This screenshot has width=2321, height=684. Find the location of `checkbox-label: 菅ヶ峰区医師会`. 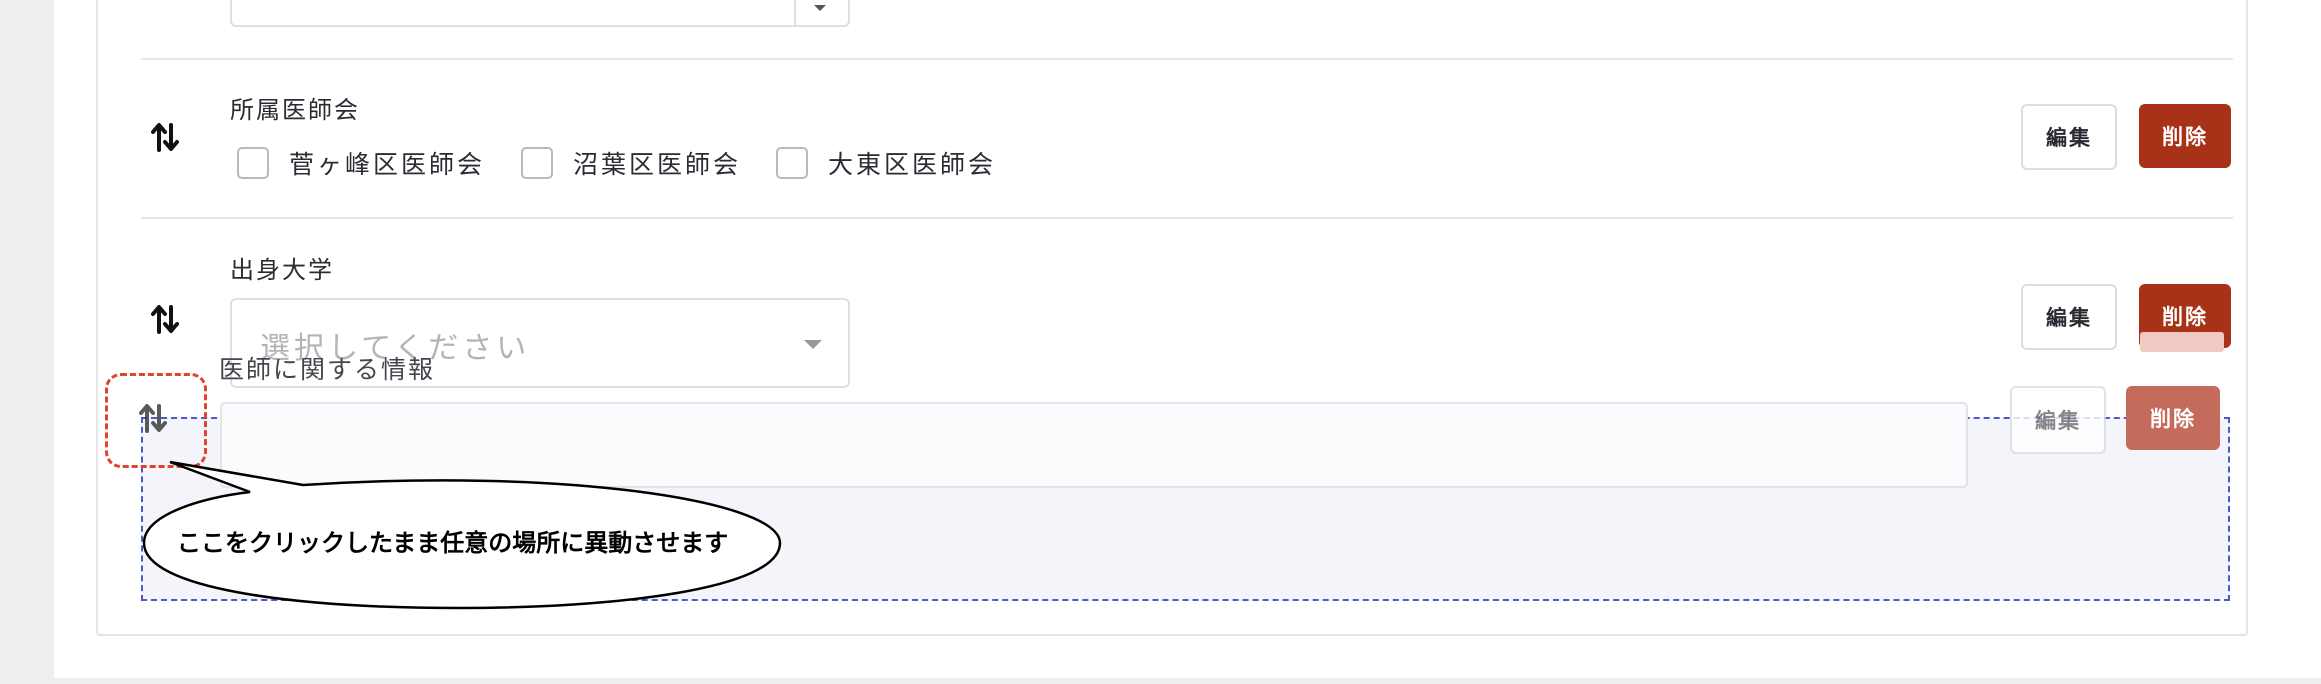

checkbox-label: 菅ヶ峰区医師会 is located at coordinates (387, 164).